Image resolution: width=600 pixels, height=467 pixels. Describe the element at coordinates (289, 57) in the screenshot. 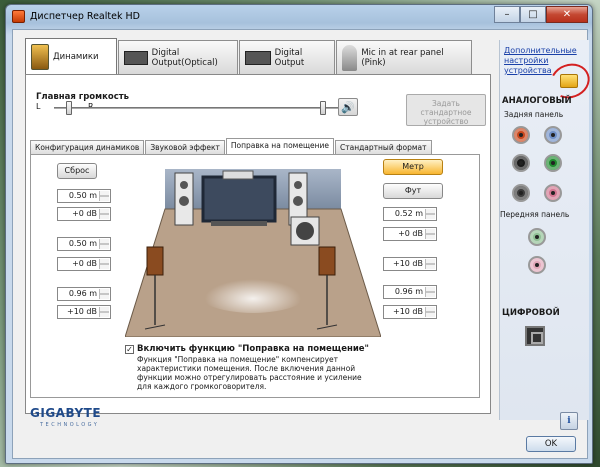

I see `tab-label: Digital Output` at that location.